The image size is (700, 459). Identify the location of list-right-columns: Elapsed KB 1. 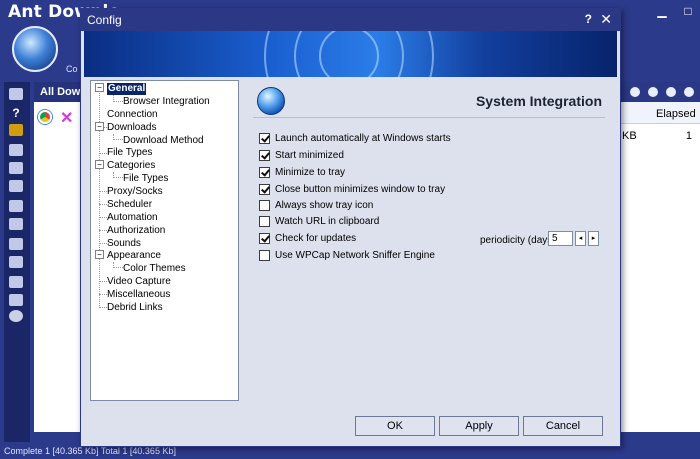
(660, 257).